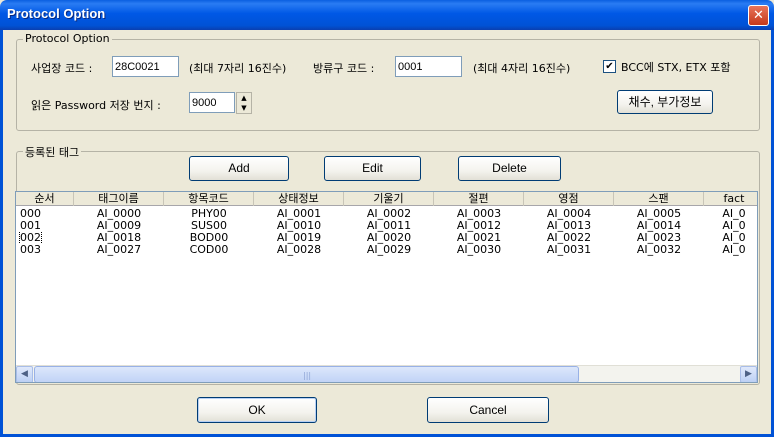  I want to click on table-cell: 002, so click(45, 238).